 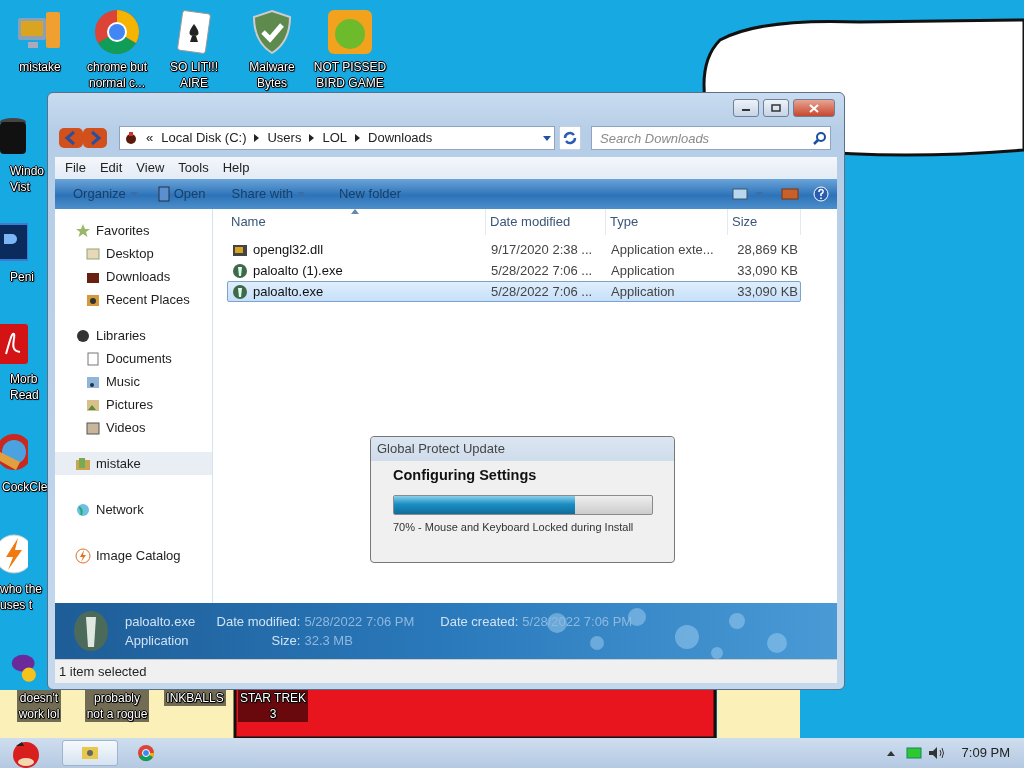 I want to click on file-icon, so click(x=163, y=194).